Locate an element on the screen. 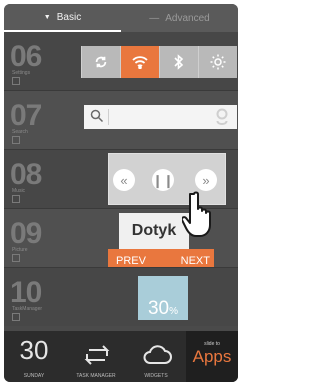 This screenshot has height=385, width=320. task-manager-button: TASK MANAGER is located at coordinates (96, 356).